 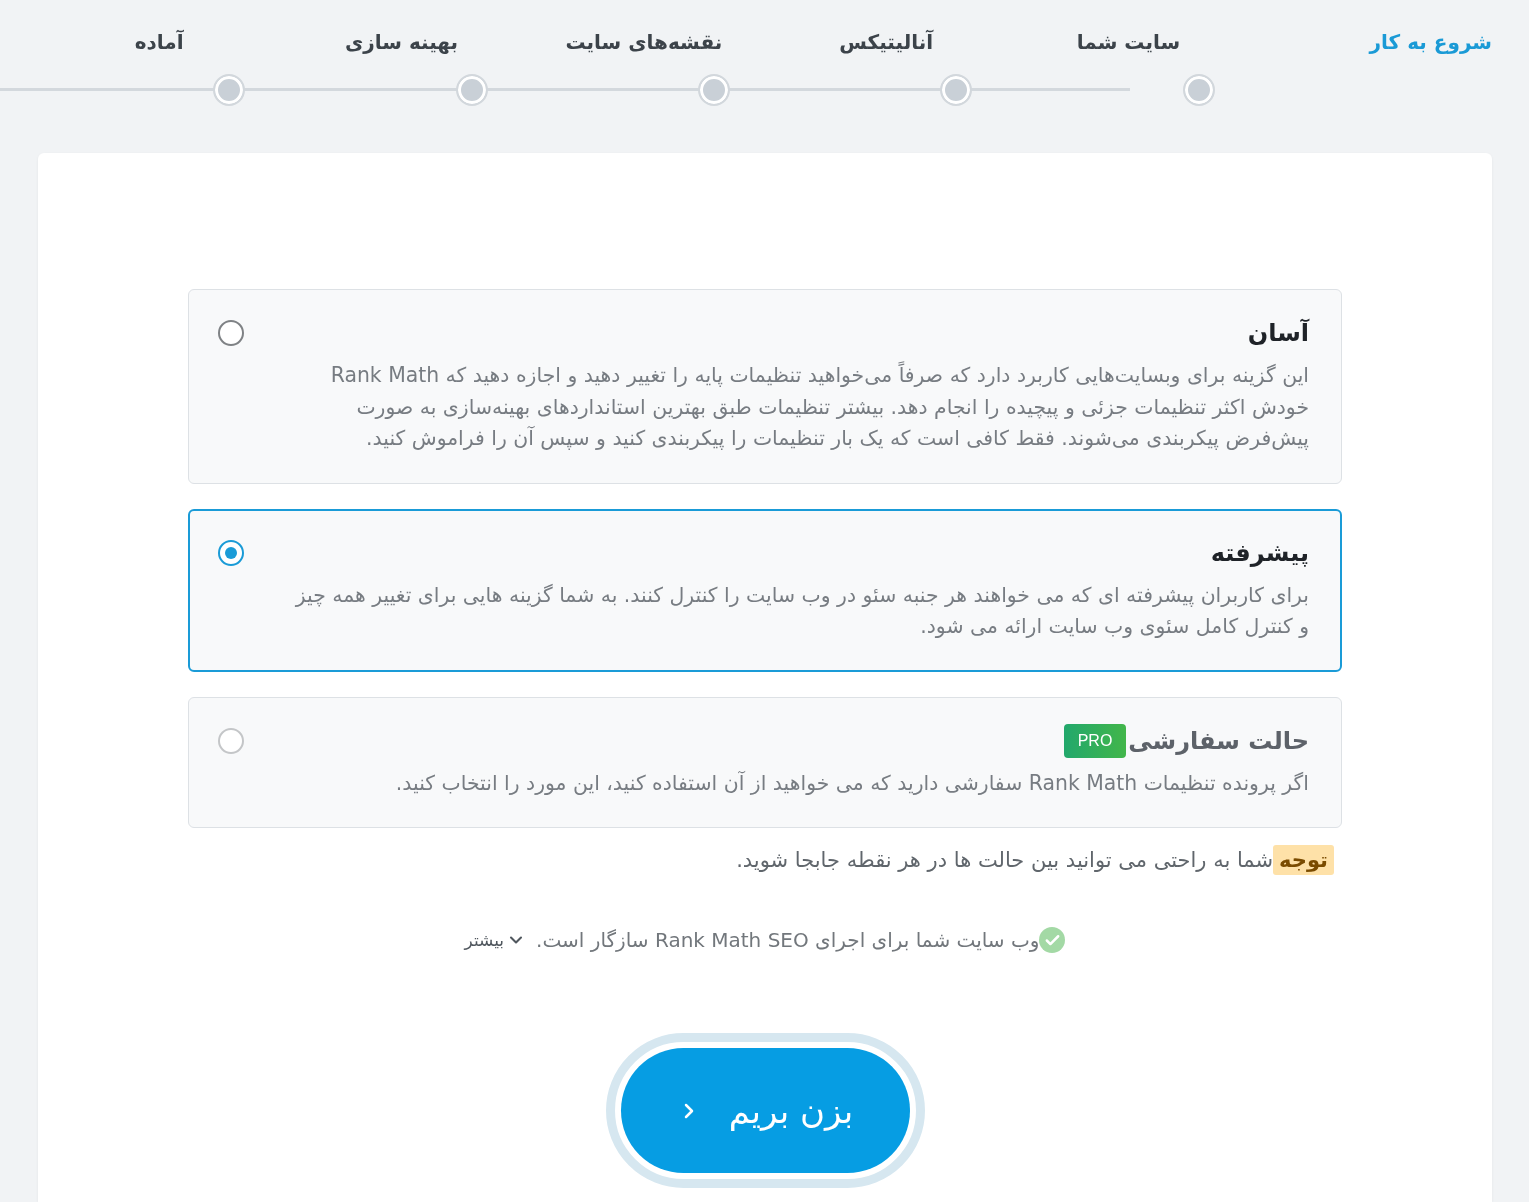 What do you see at coordinates (1429, 42) in the screenshot?
I see `step-label: شروع به کار` at bounding box center [1429, 42].